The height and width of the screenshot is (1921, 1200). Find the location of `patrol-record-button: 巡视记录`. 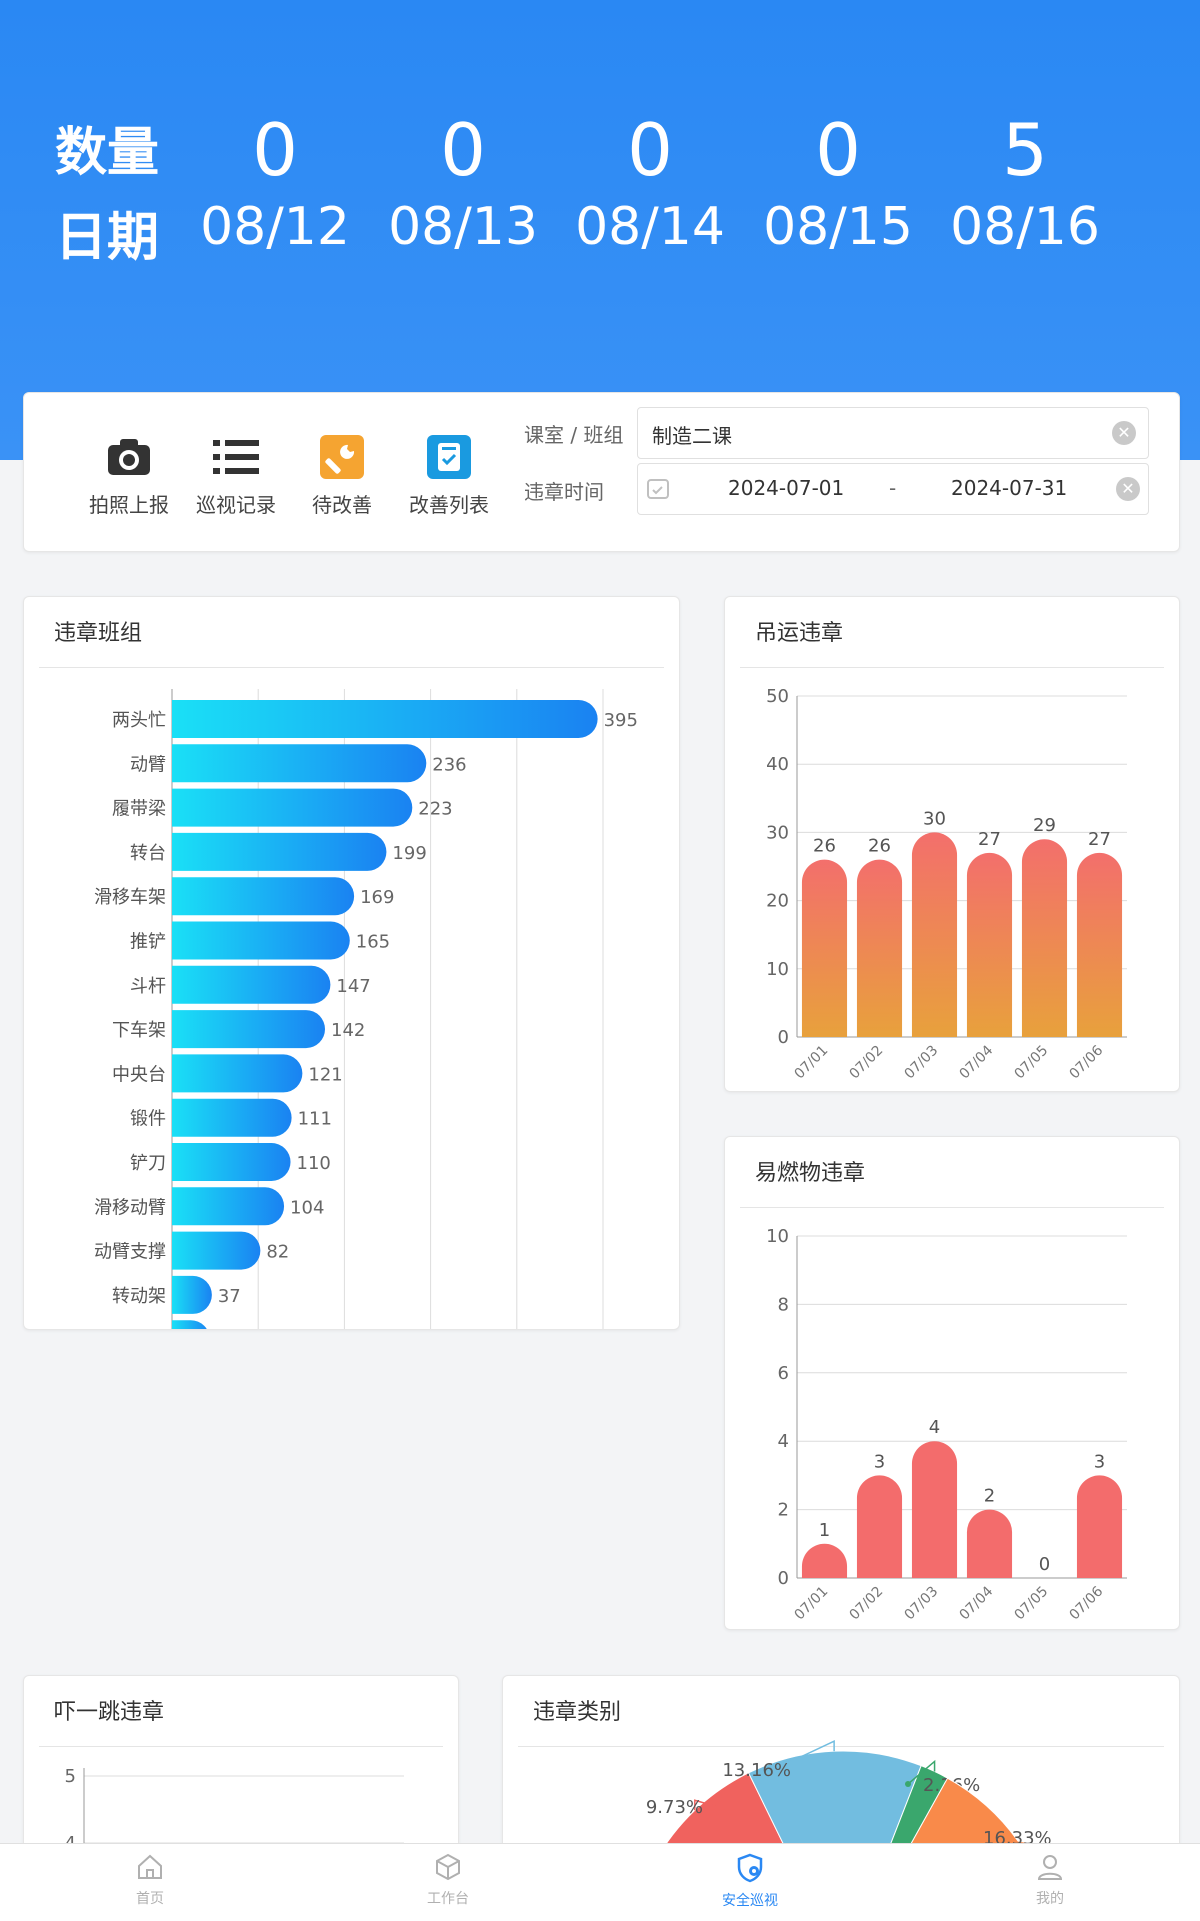

patrol-record-button: 巡视记录 is located at coordinates (236, 475).